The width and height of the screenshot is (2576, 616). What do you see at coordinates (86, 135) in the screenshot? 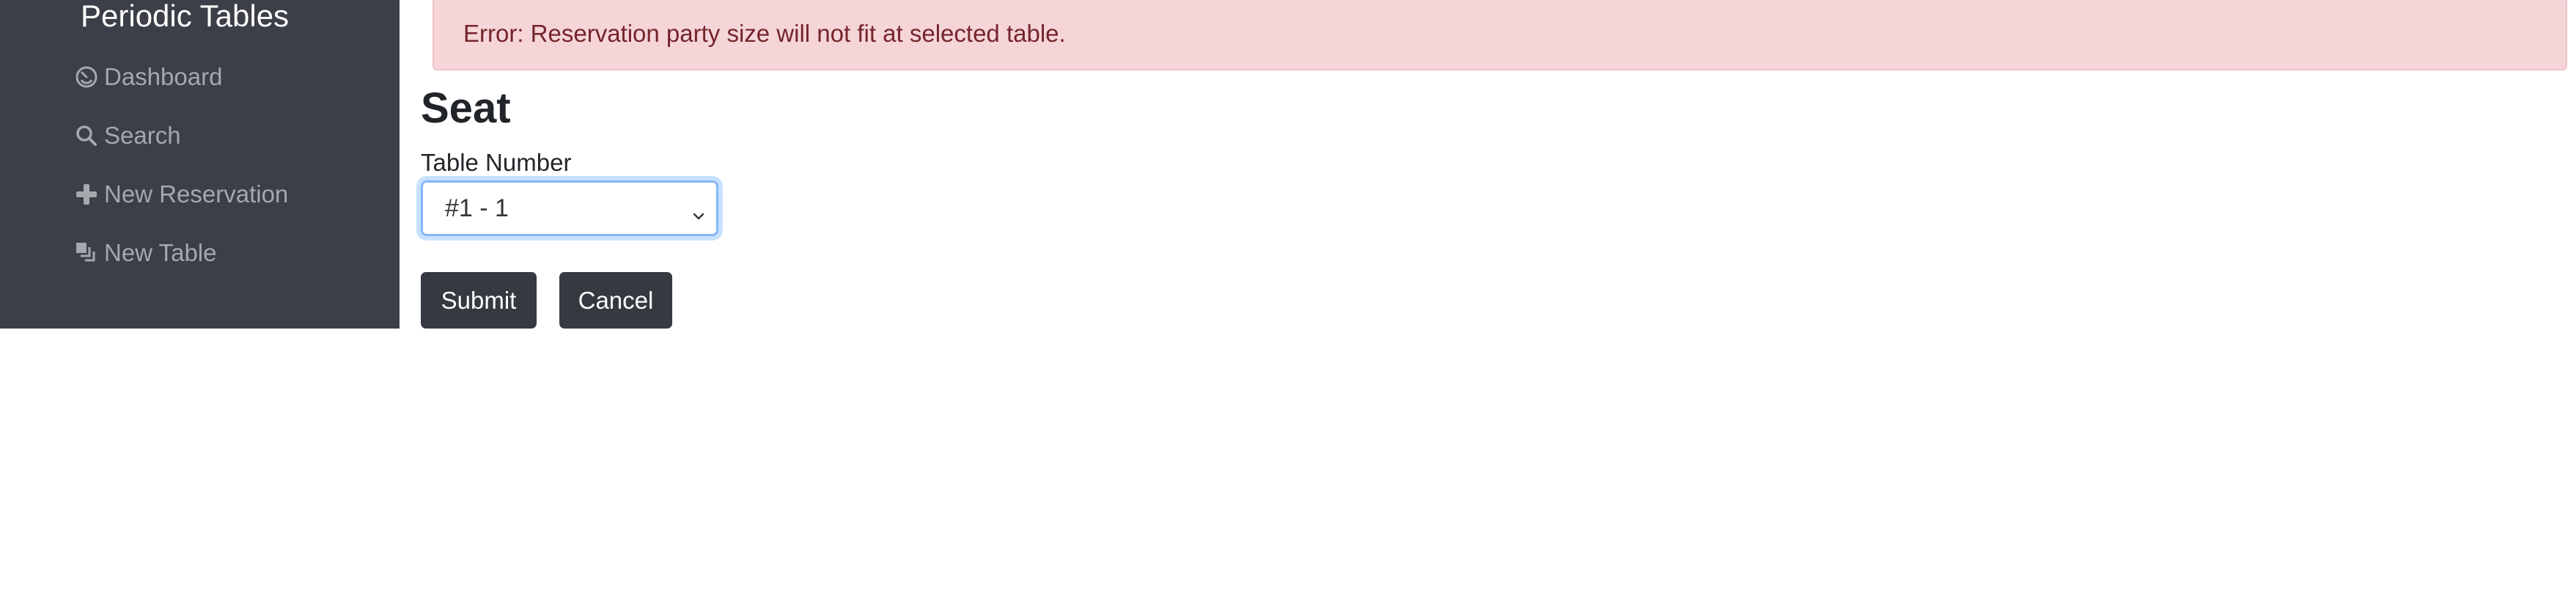
I see `search-icon` at bounding box center [86, 135].